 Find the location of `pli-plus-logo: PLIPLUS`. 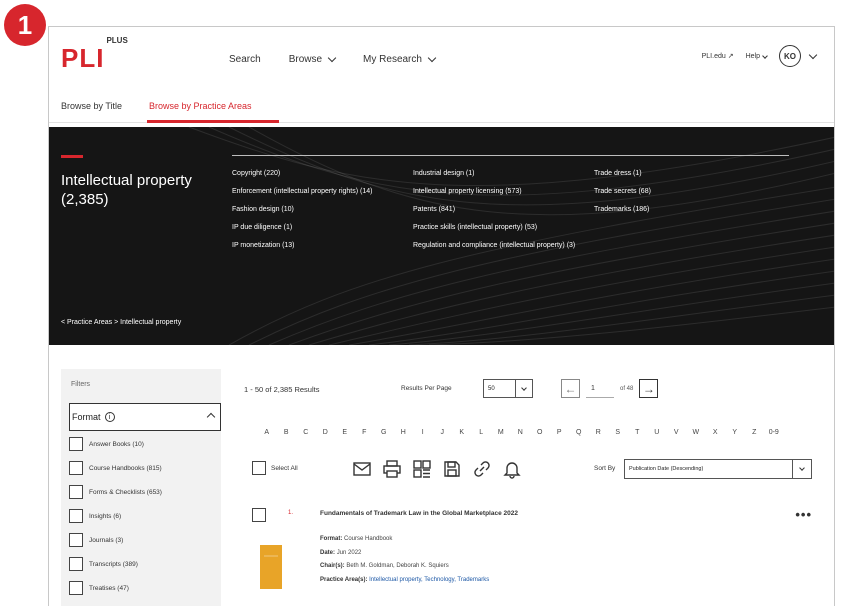

pli-plus-logo: PLIPLUS is located at coordinates (94, 55).